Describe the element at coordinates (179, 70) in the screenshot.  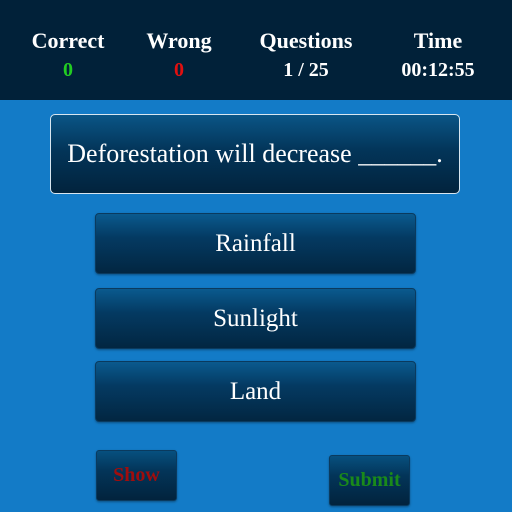
I see `wrong-count: 0` at that location.